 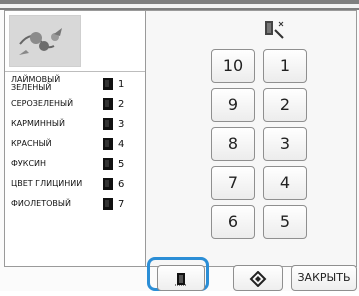 I want to click on color-name: ЛАЙМОВЫЙ ЗЕЛЕНЫЙ, so click(x=36, y=83).